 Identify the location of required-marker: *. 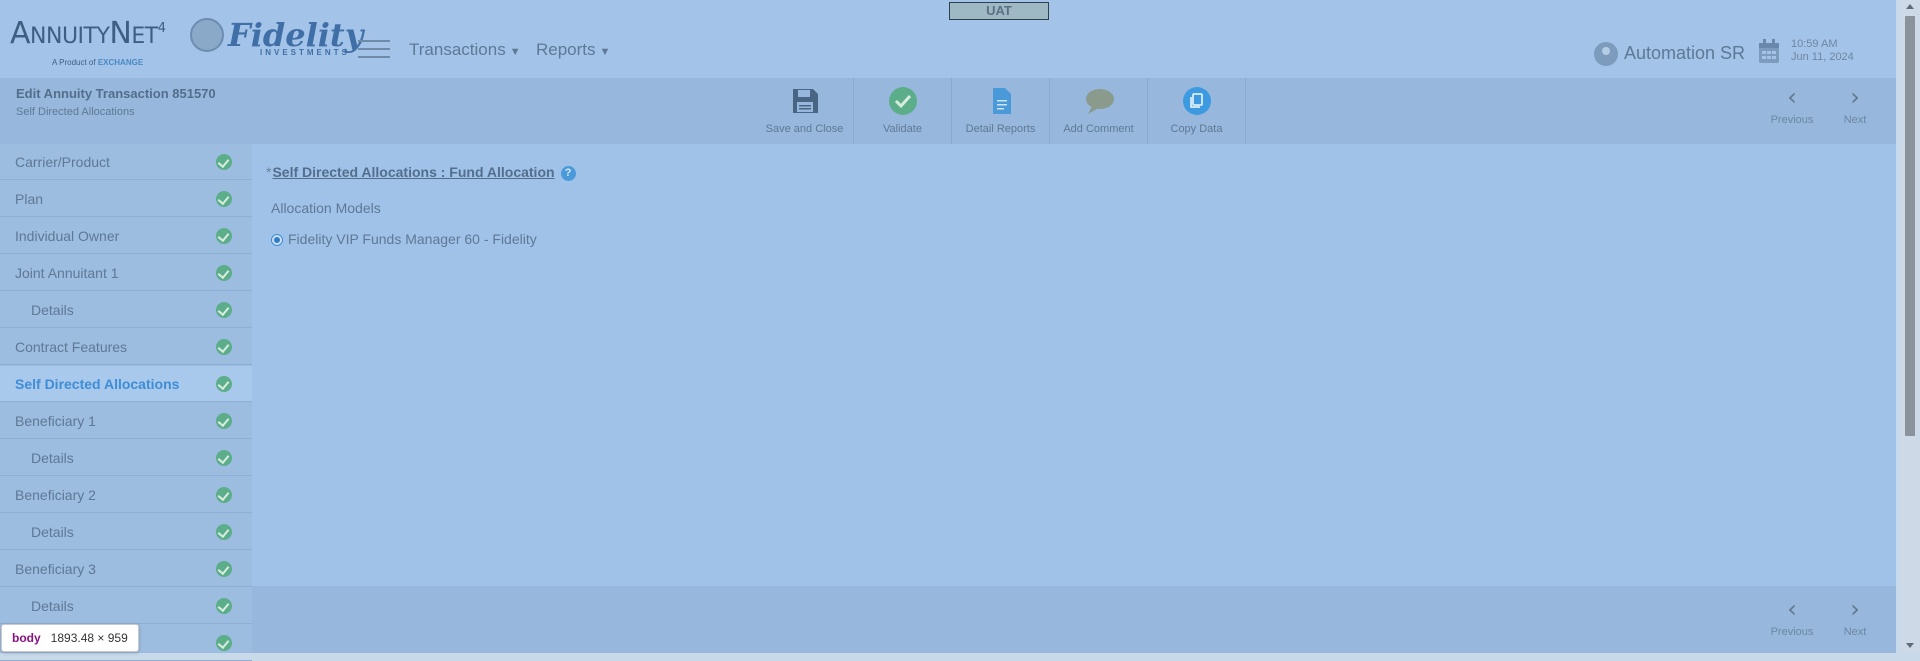
(269, 172).